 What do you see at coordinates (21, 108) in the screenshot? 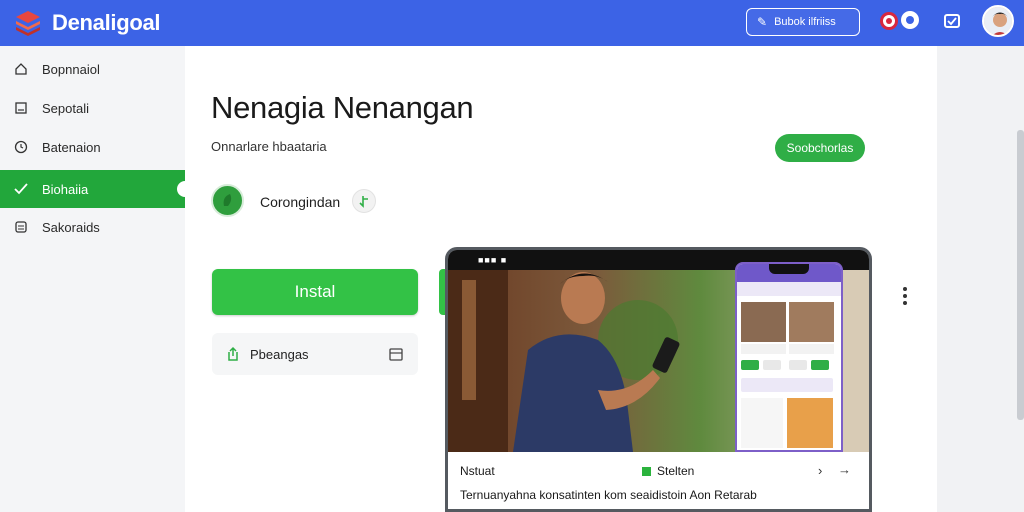
I see `document-icon` at bounding box center [21, 108].